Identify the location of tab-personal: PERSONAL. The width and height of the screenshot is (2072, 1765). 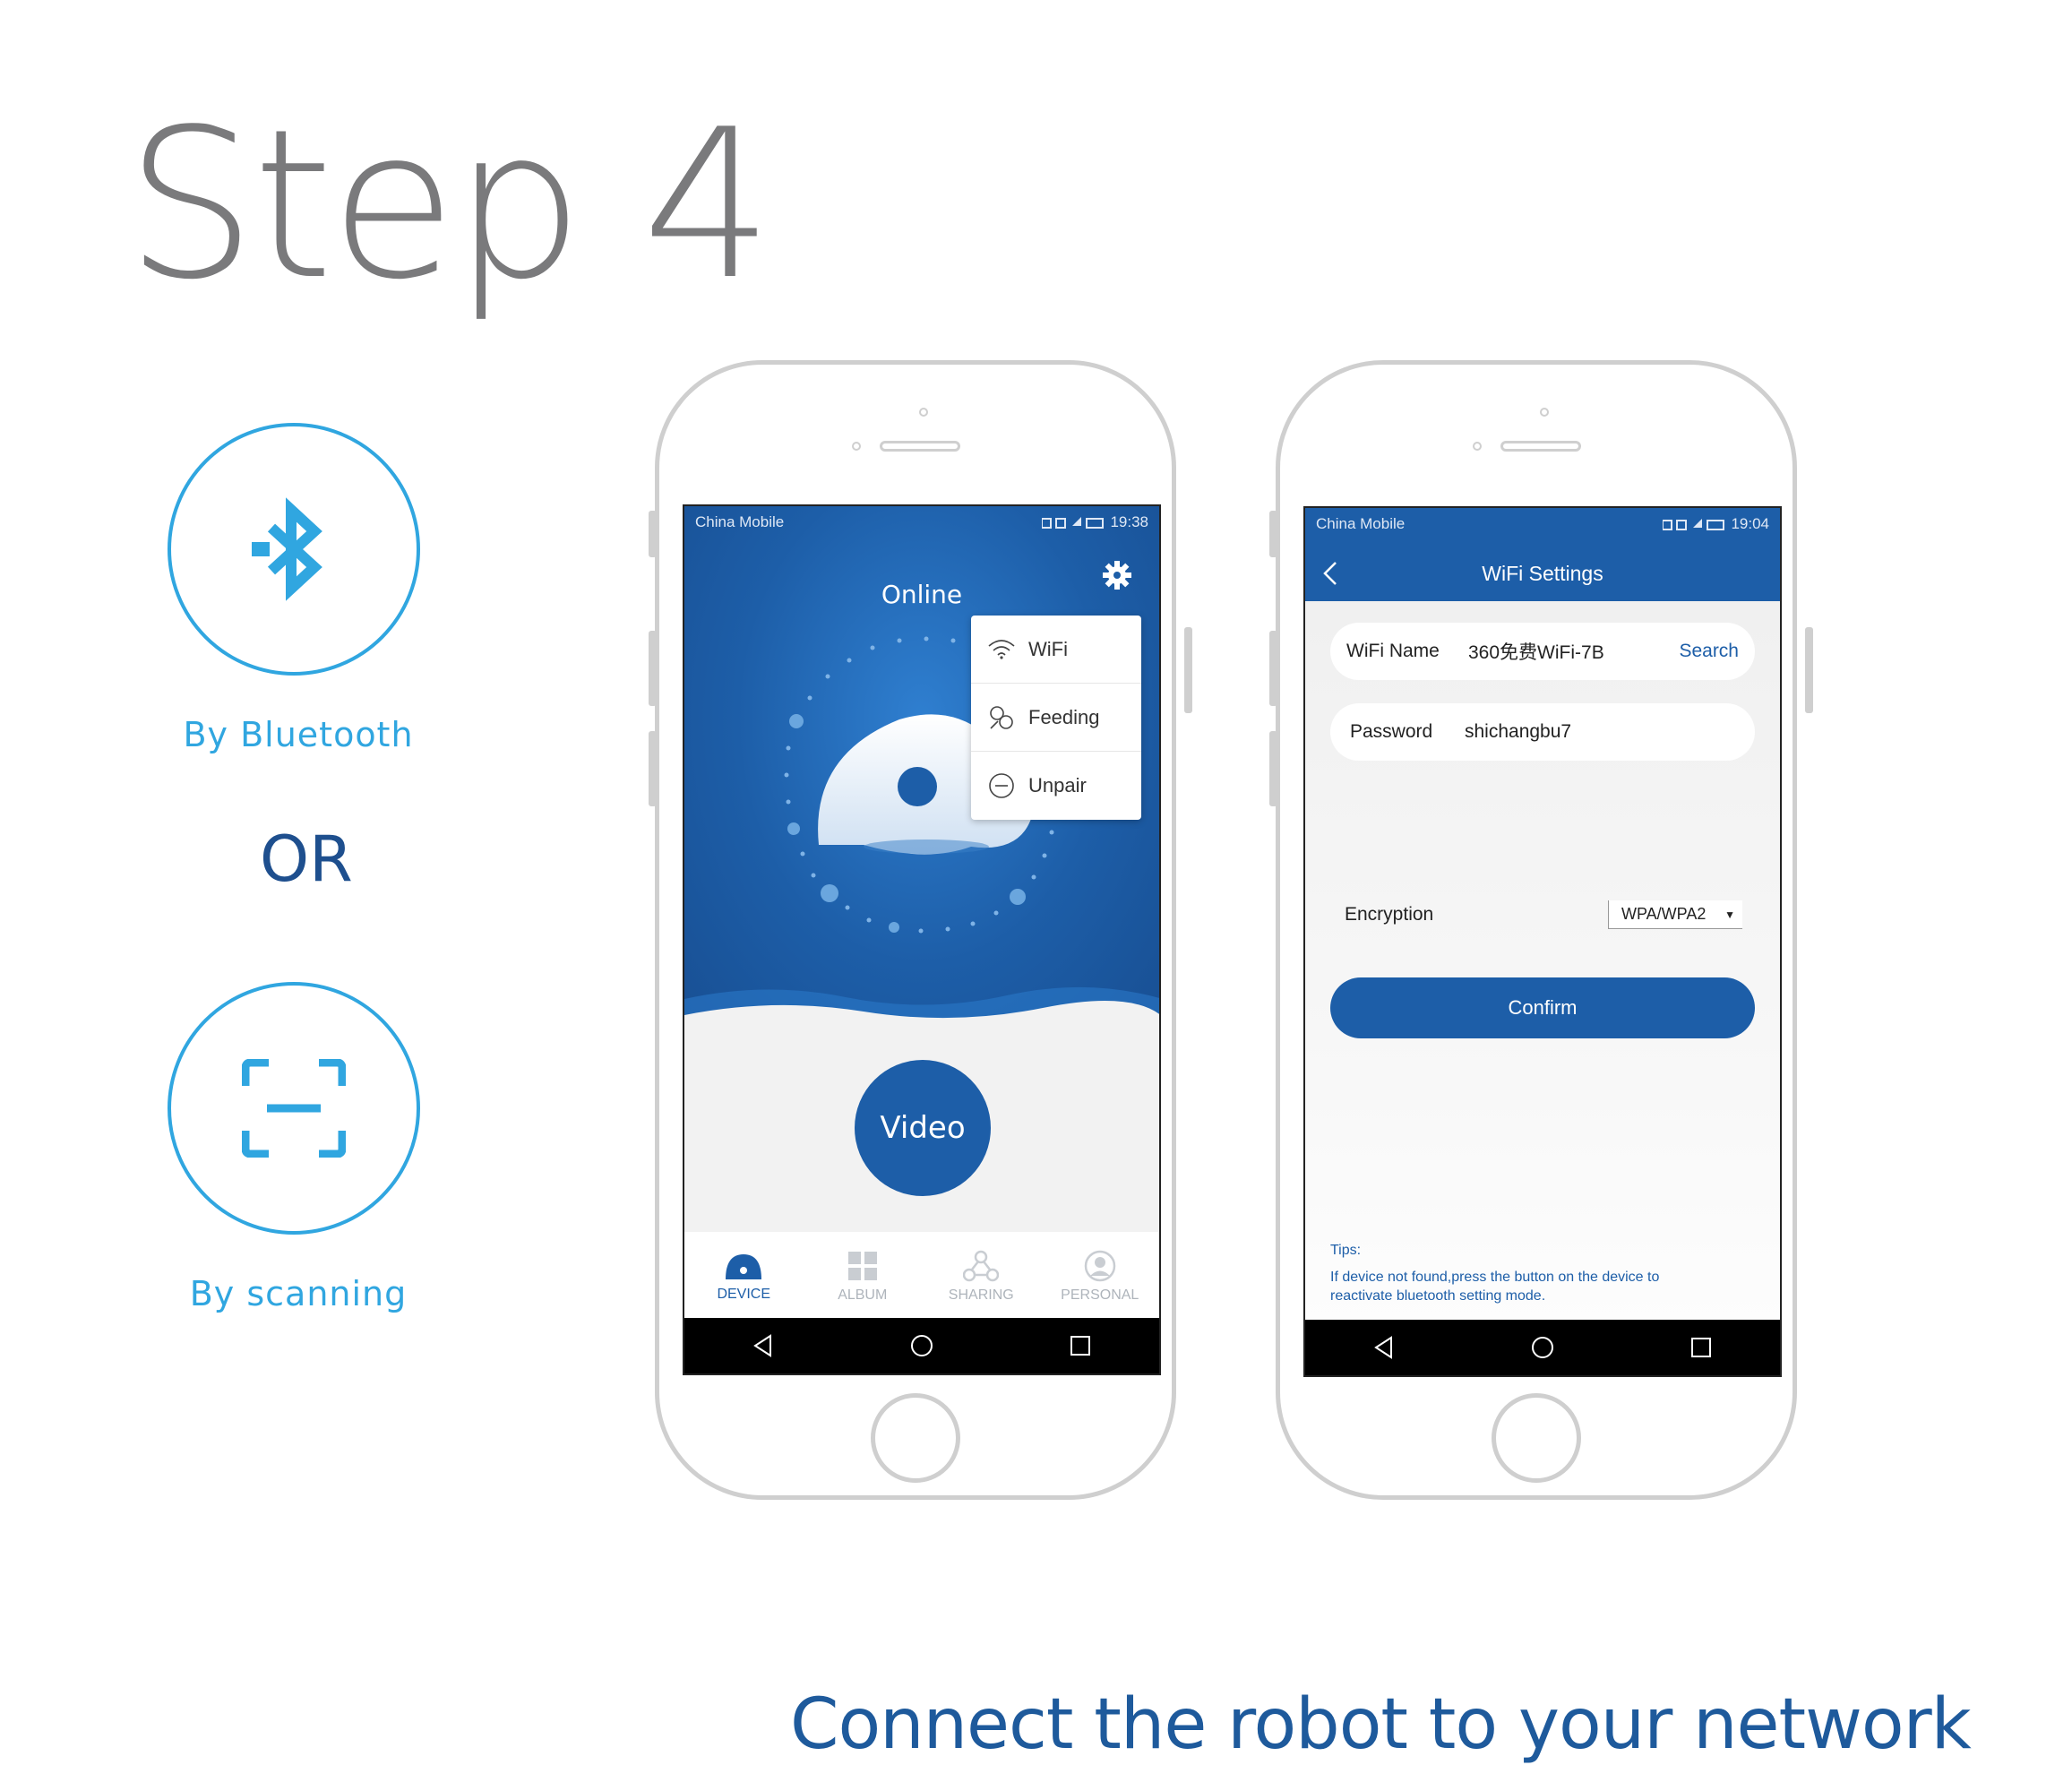
(1100, 1277).